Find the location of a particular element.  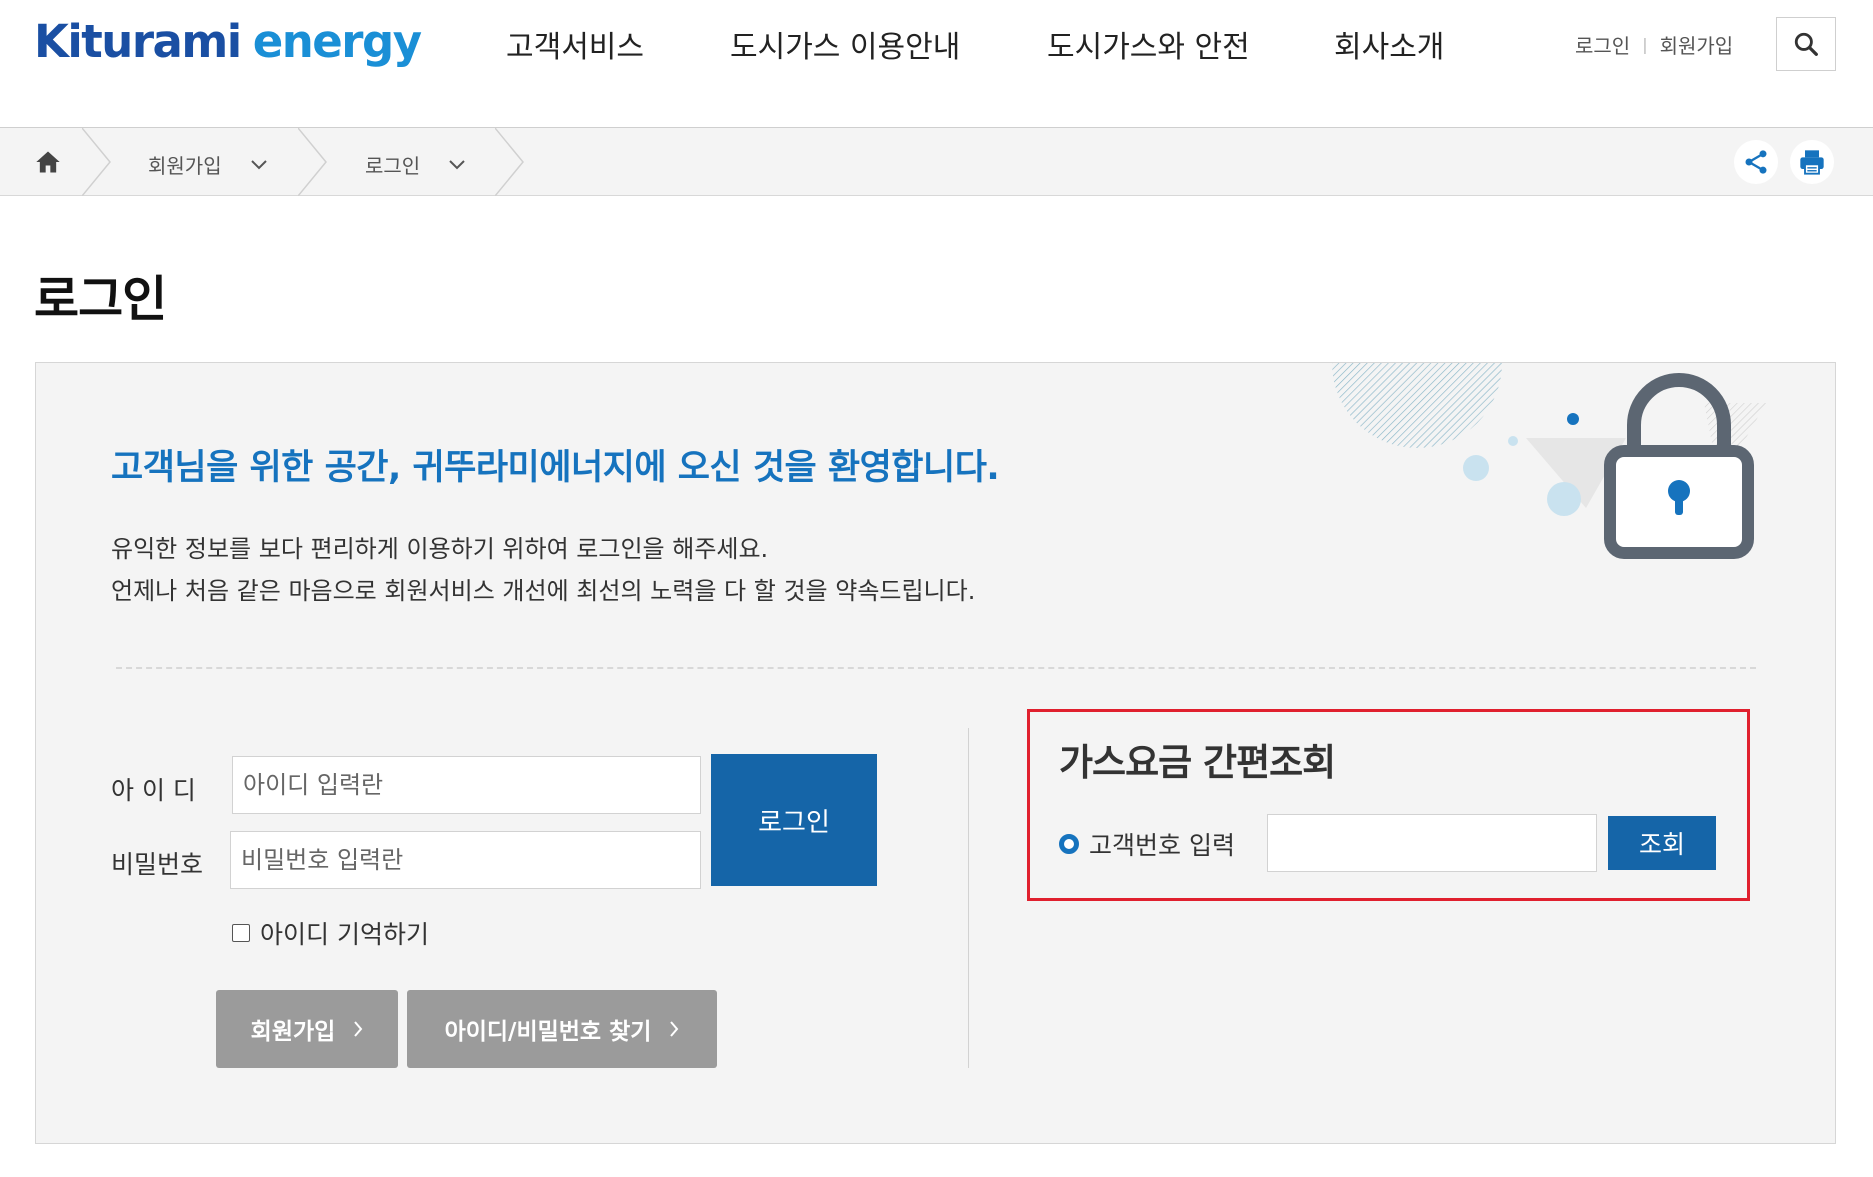

page-title: 로그인 is located at coordinates (100, 299).